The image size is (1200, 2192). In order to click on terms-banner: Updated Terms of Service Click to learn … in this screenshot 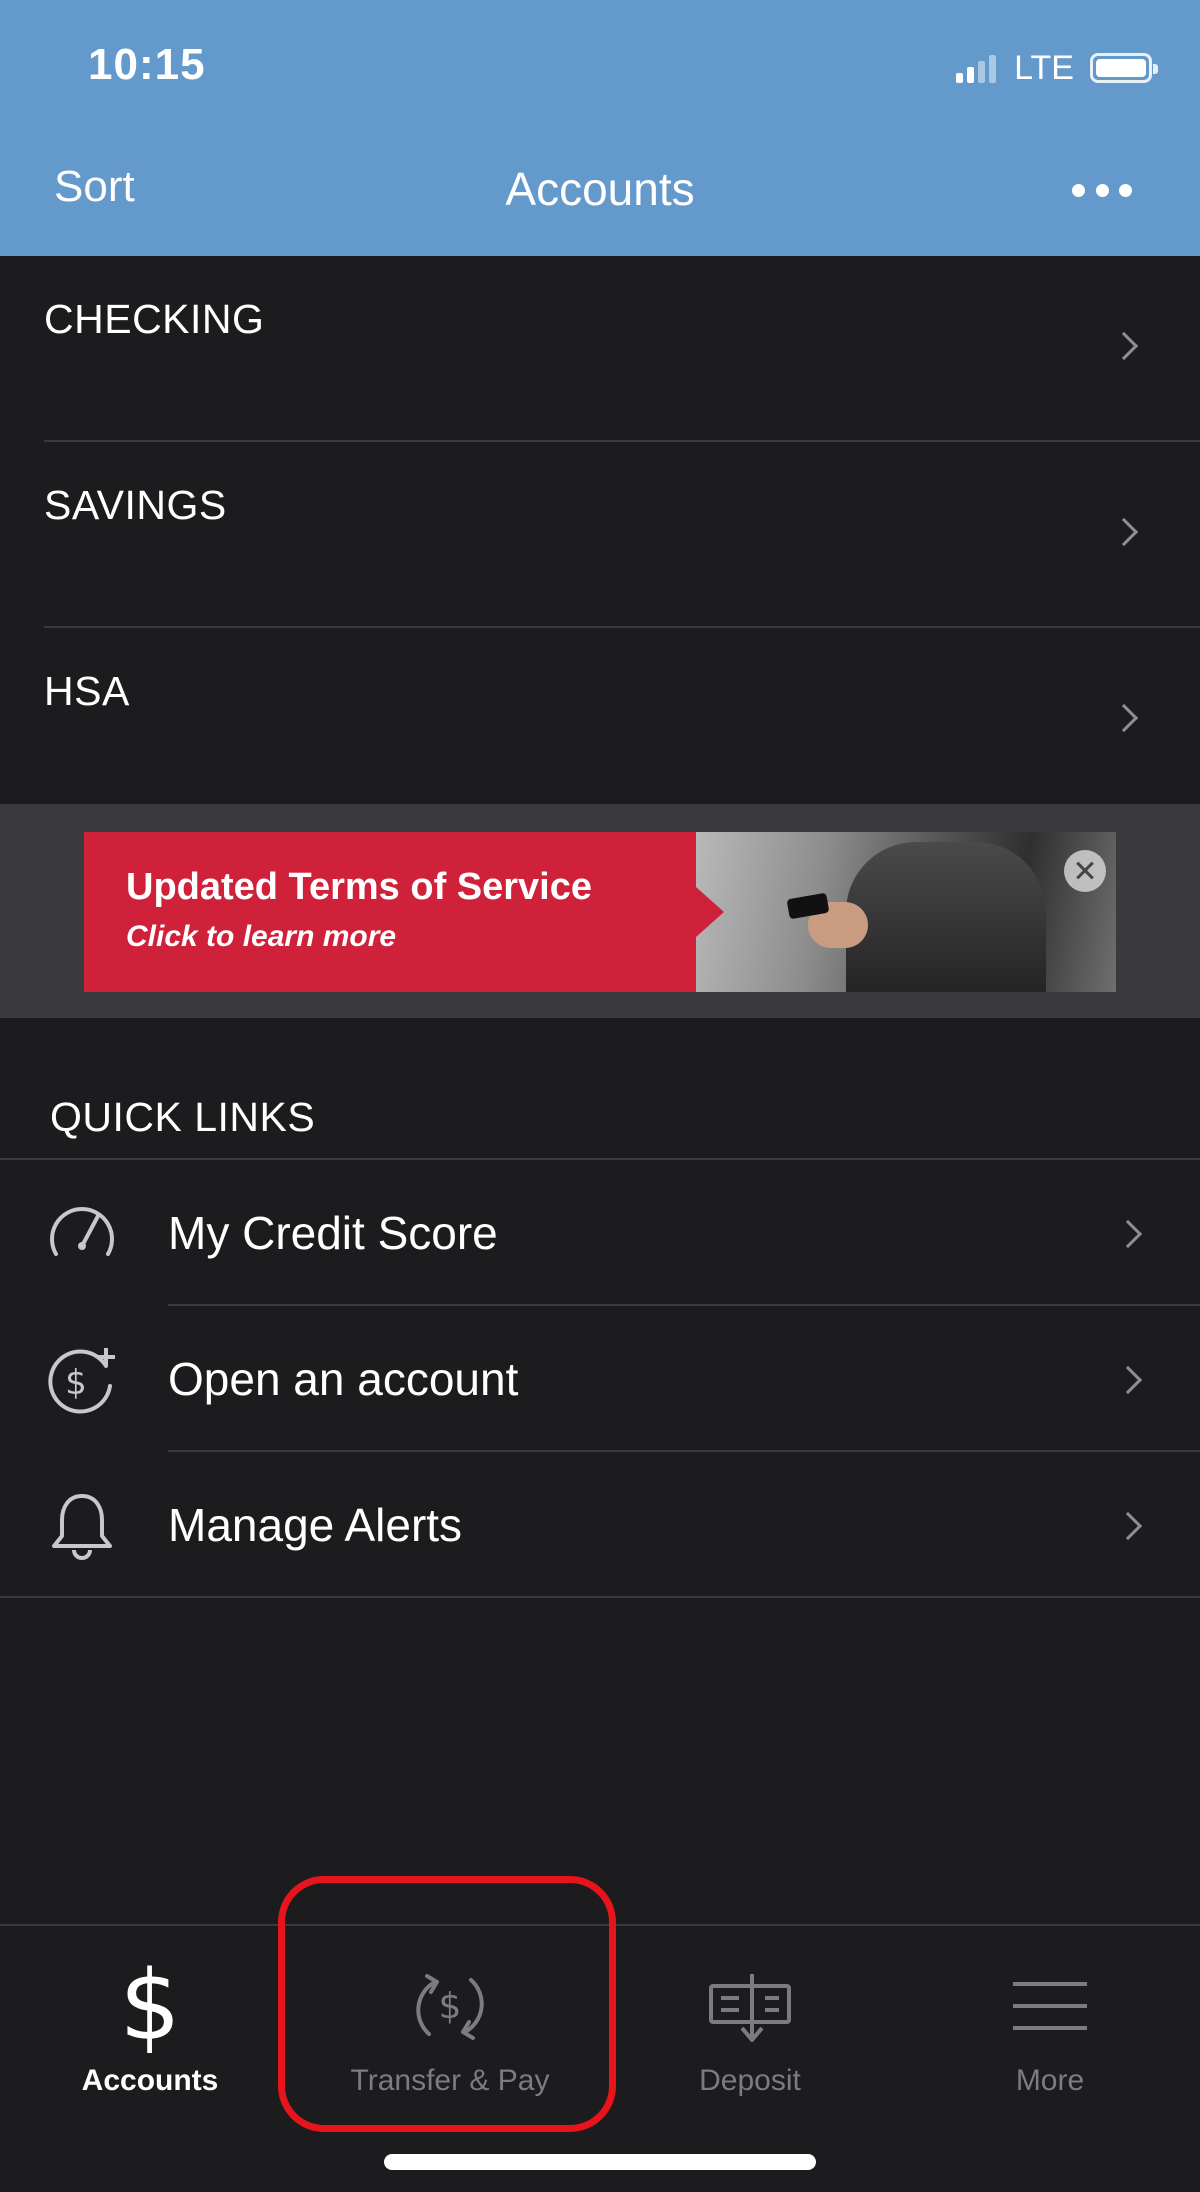, I will do `click(600, 912)`.